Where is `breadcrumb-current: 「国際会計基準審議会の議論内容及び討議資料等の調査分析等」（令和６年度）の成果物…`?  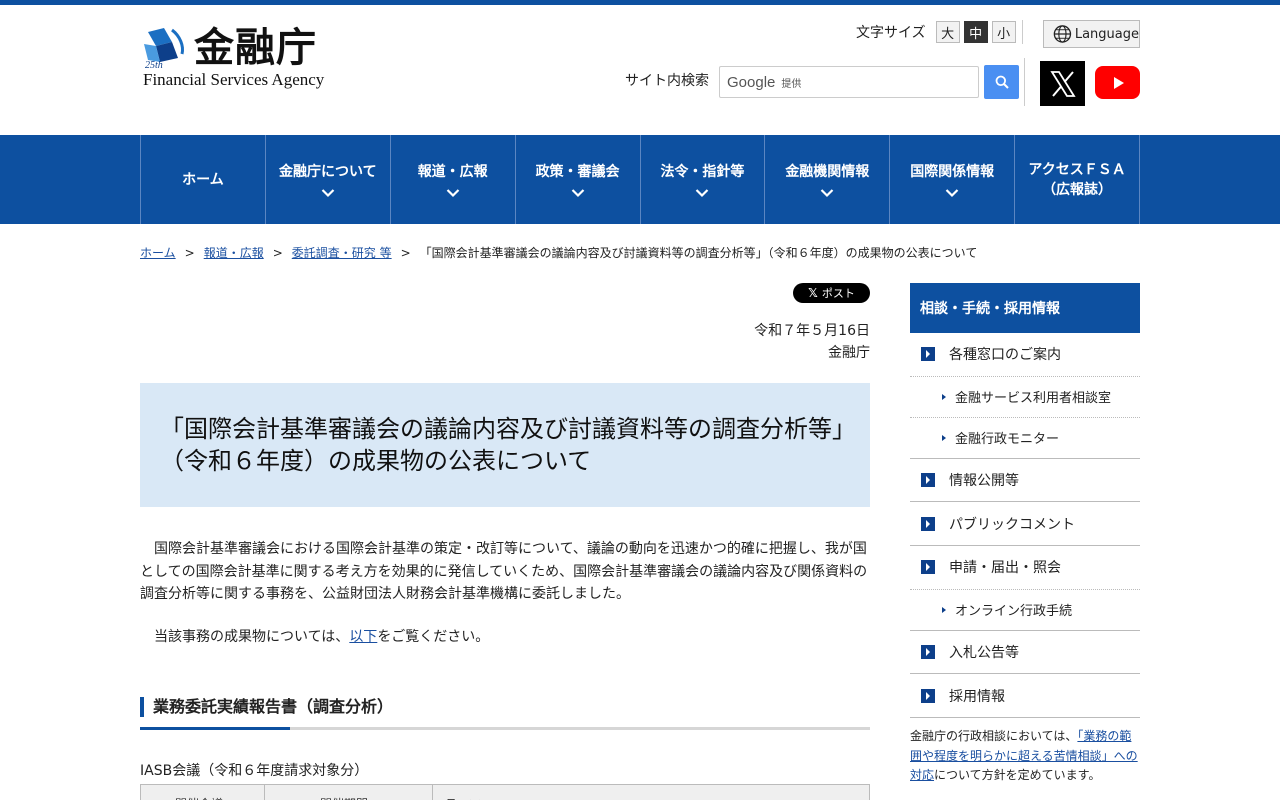 breadcrumb-current: 「国際会計基準審議会の議論内容及び討議資料等の調査分析等」（令和６年度）の成果物… is located at coordinates (698, 253).